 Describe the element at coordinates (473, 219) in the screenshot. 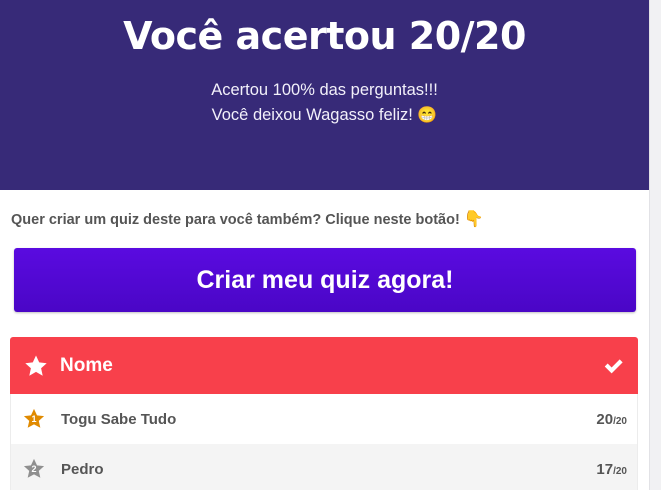

I see `pointing-down-emoji-icon: 👇` at that location.